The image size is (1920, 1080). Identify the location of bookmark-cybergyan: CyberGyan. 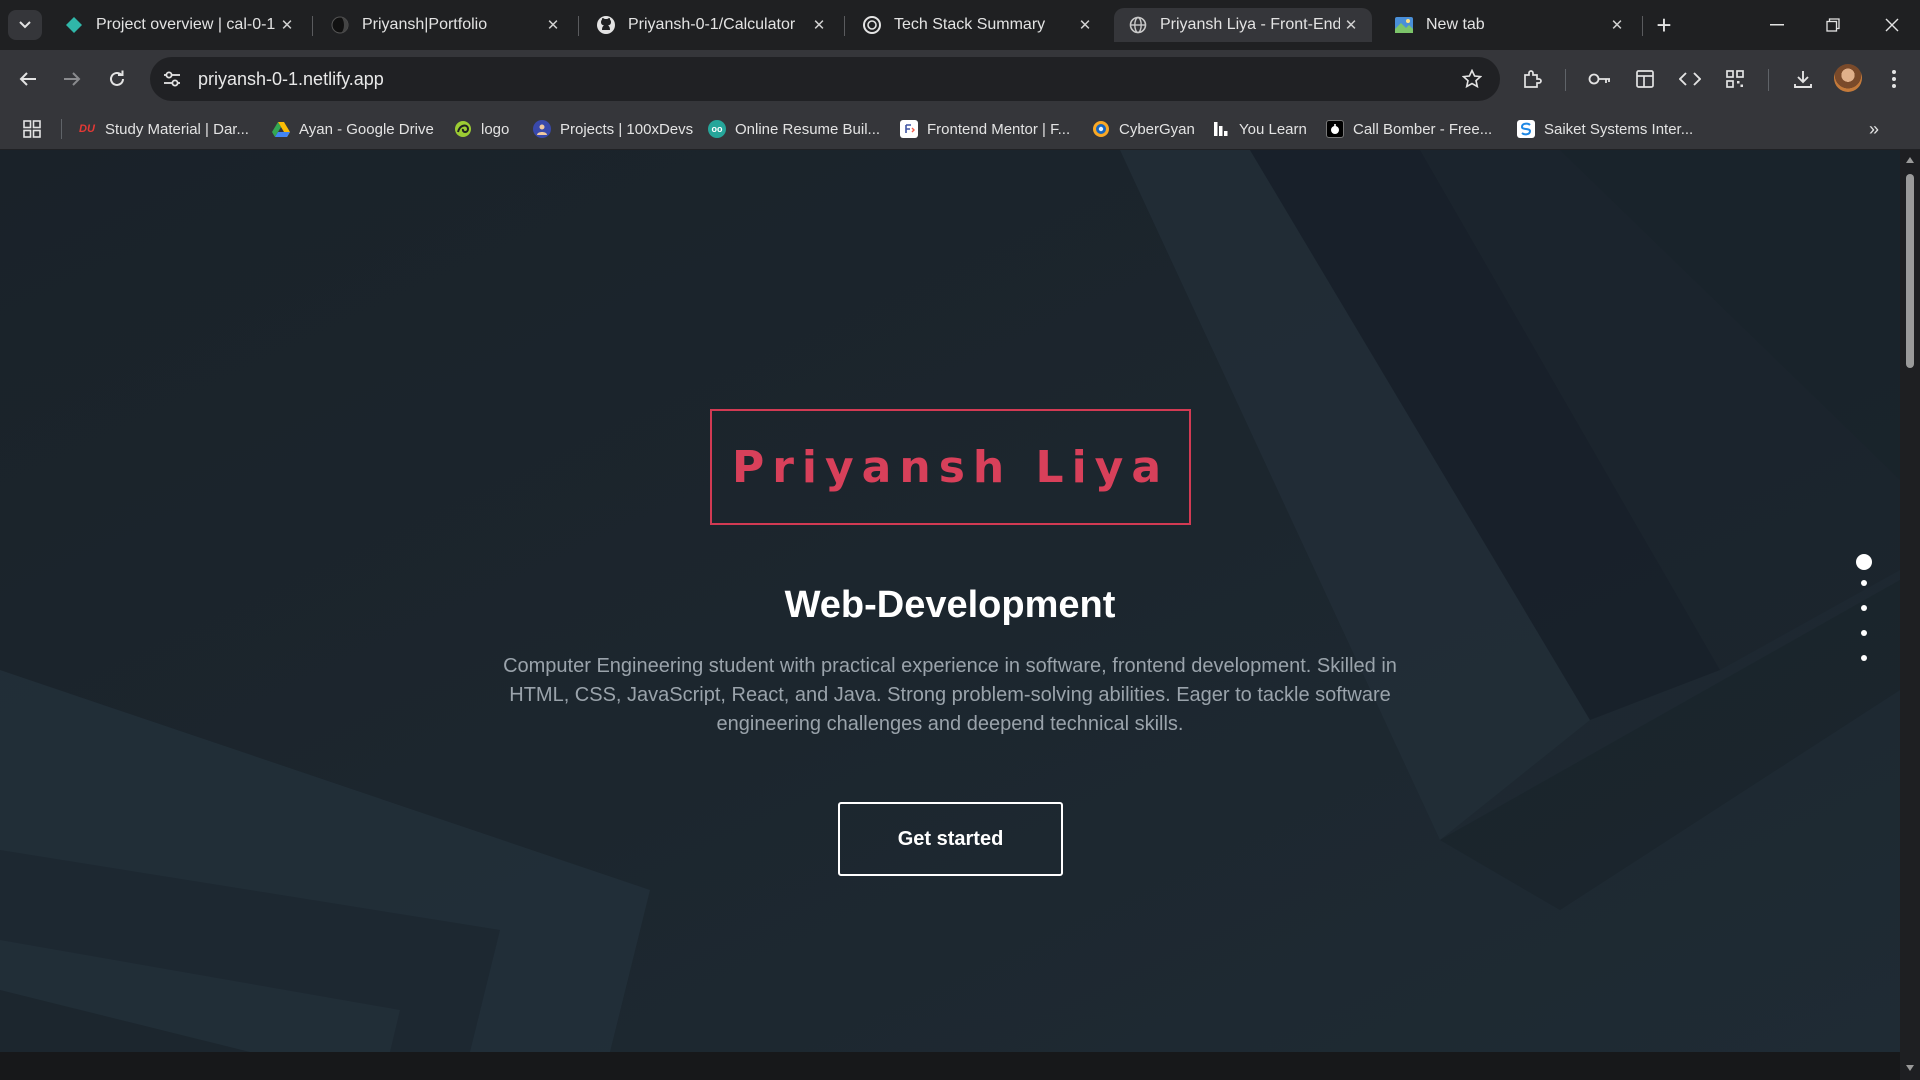
(1143, 129).